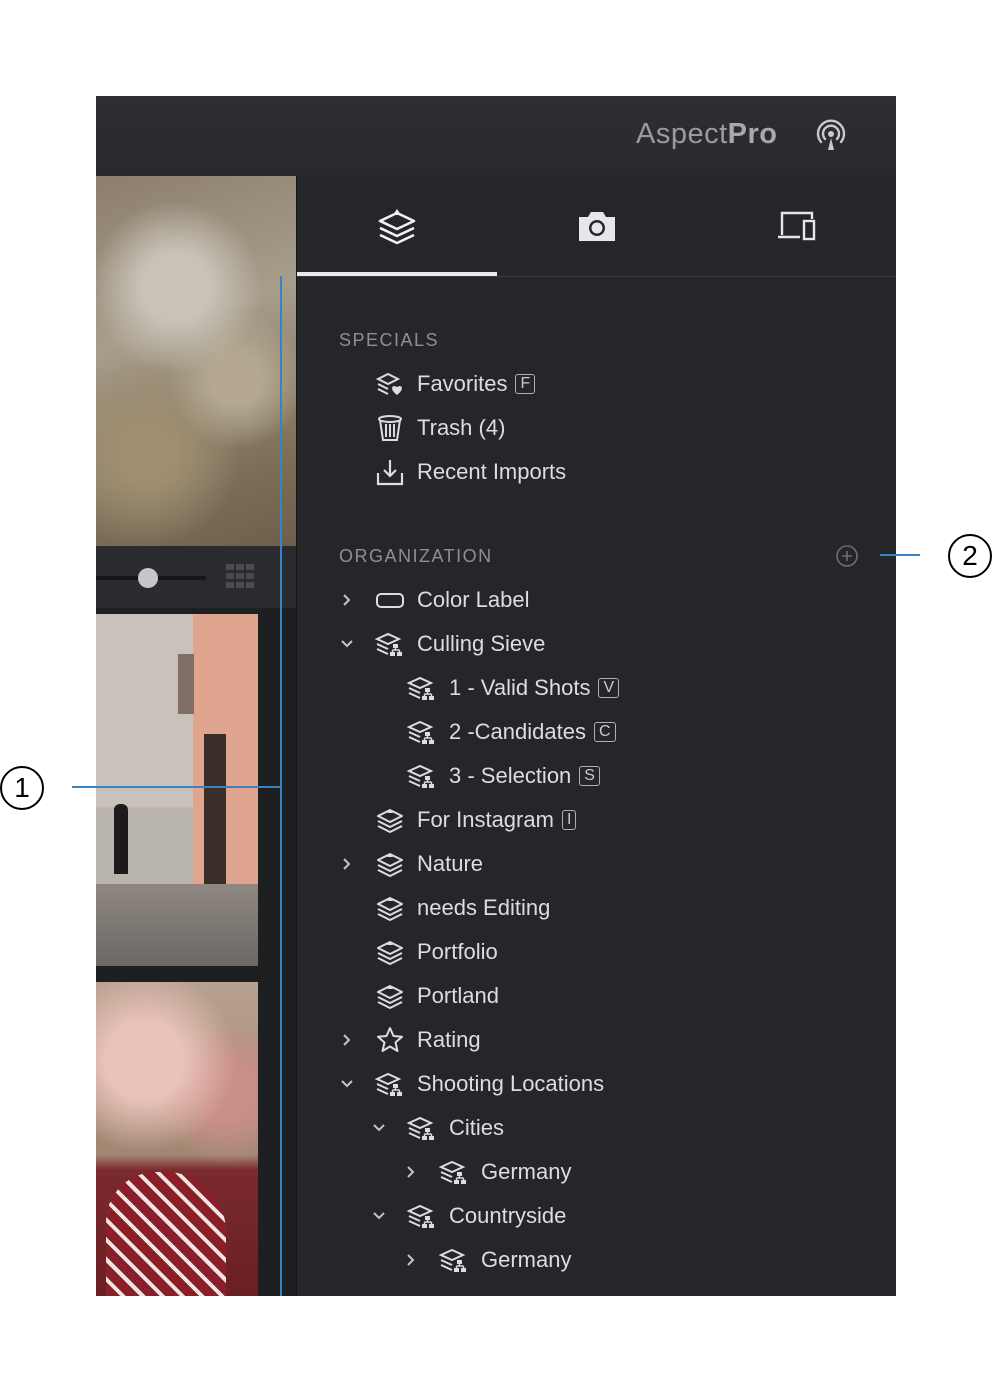 The width and height of the screenshot is (992, 1392). Describe the element at coordinates (390, 428) in the screenshot. I see `trash-icon` at that location.